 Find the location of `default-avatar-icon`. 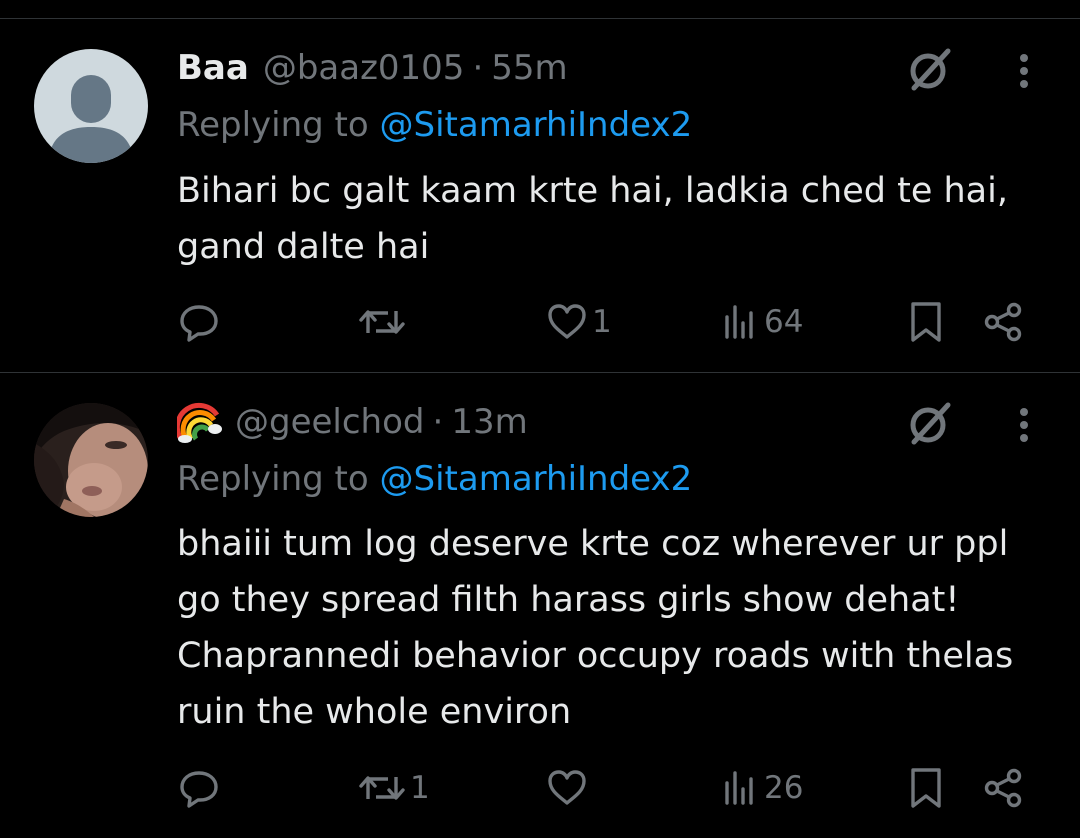

default-avatar-icon is located at coordinates (91, 106).